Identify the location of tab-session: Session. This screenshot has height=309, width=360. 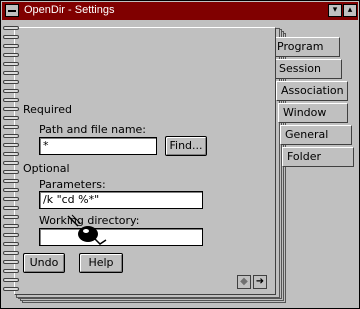
(308, 69).